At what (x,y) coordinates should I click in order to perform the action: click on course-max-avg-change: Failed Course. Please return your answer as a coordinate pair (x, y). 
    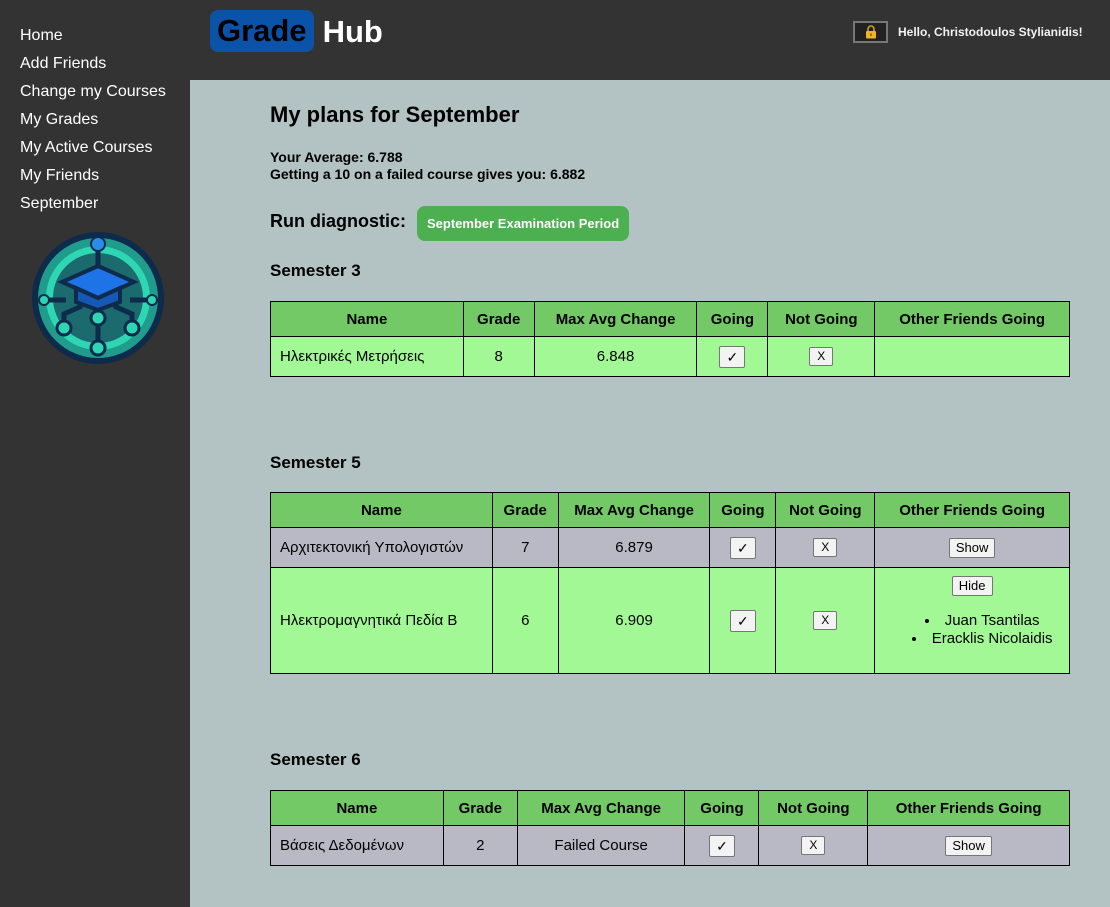
    Looking at the image, I should click on (601, 845).